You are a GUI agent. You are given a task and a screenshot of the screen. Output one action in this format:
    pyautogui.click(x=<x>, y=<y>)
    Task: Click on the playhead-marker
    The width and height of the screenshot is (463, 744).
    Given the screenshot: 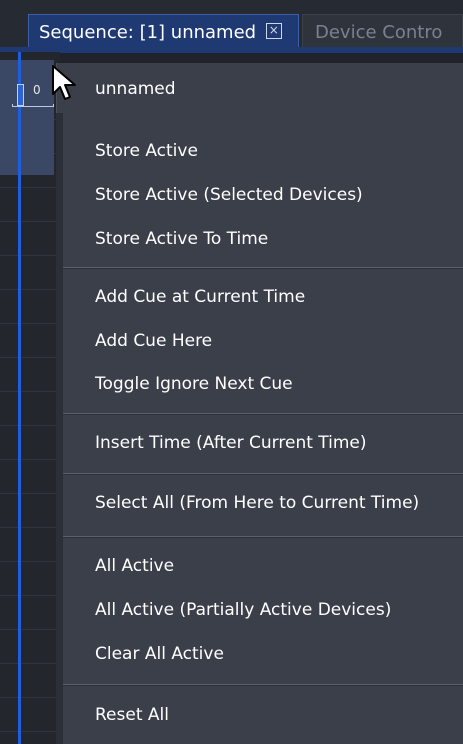 What is the action you would take?
    pyautogui.click(x=20, y=95)
    